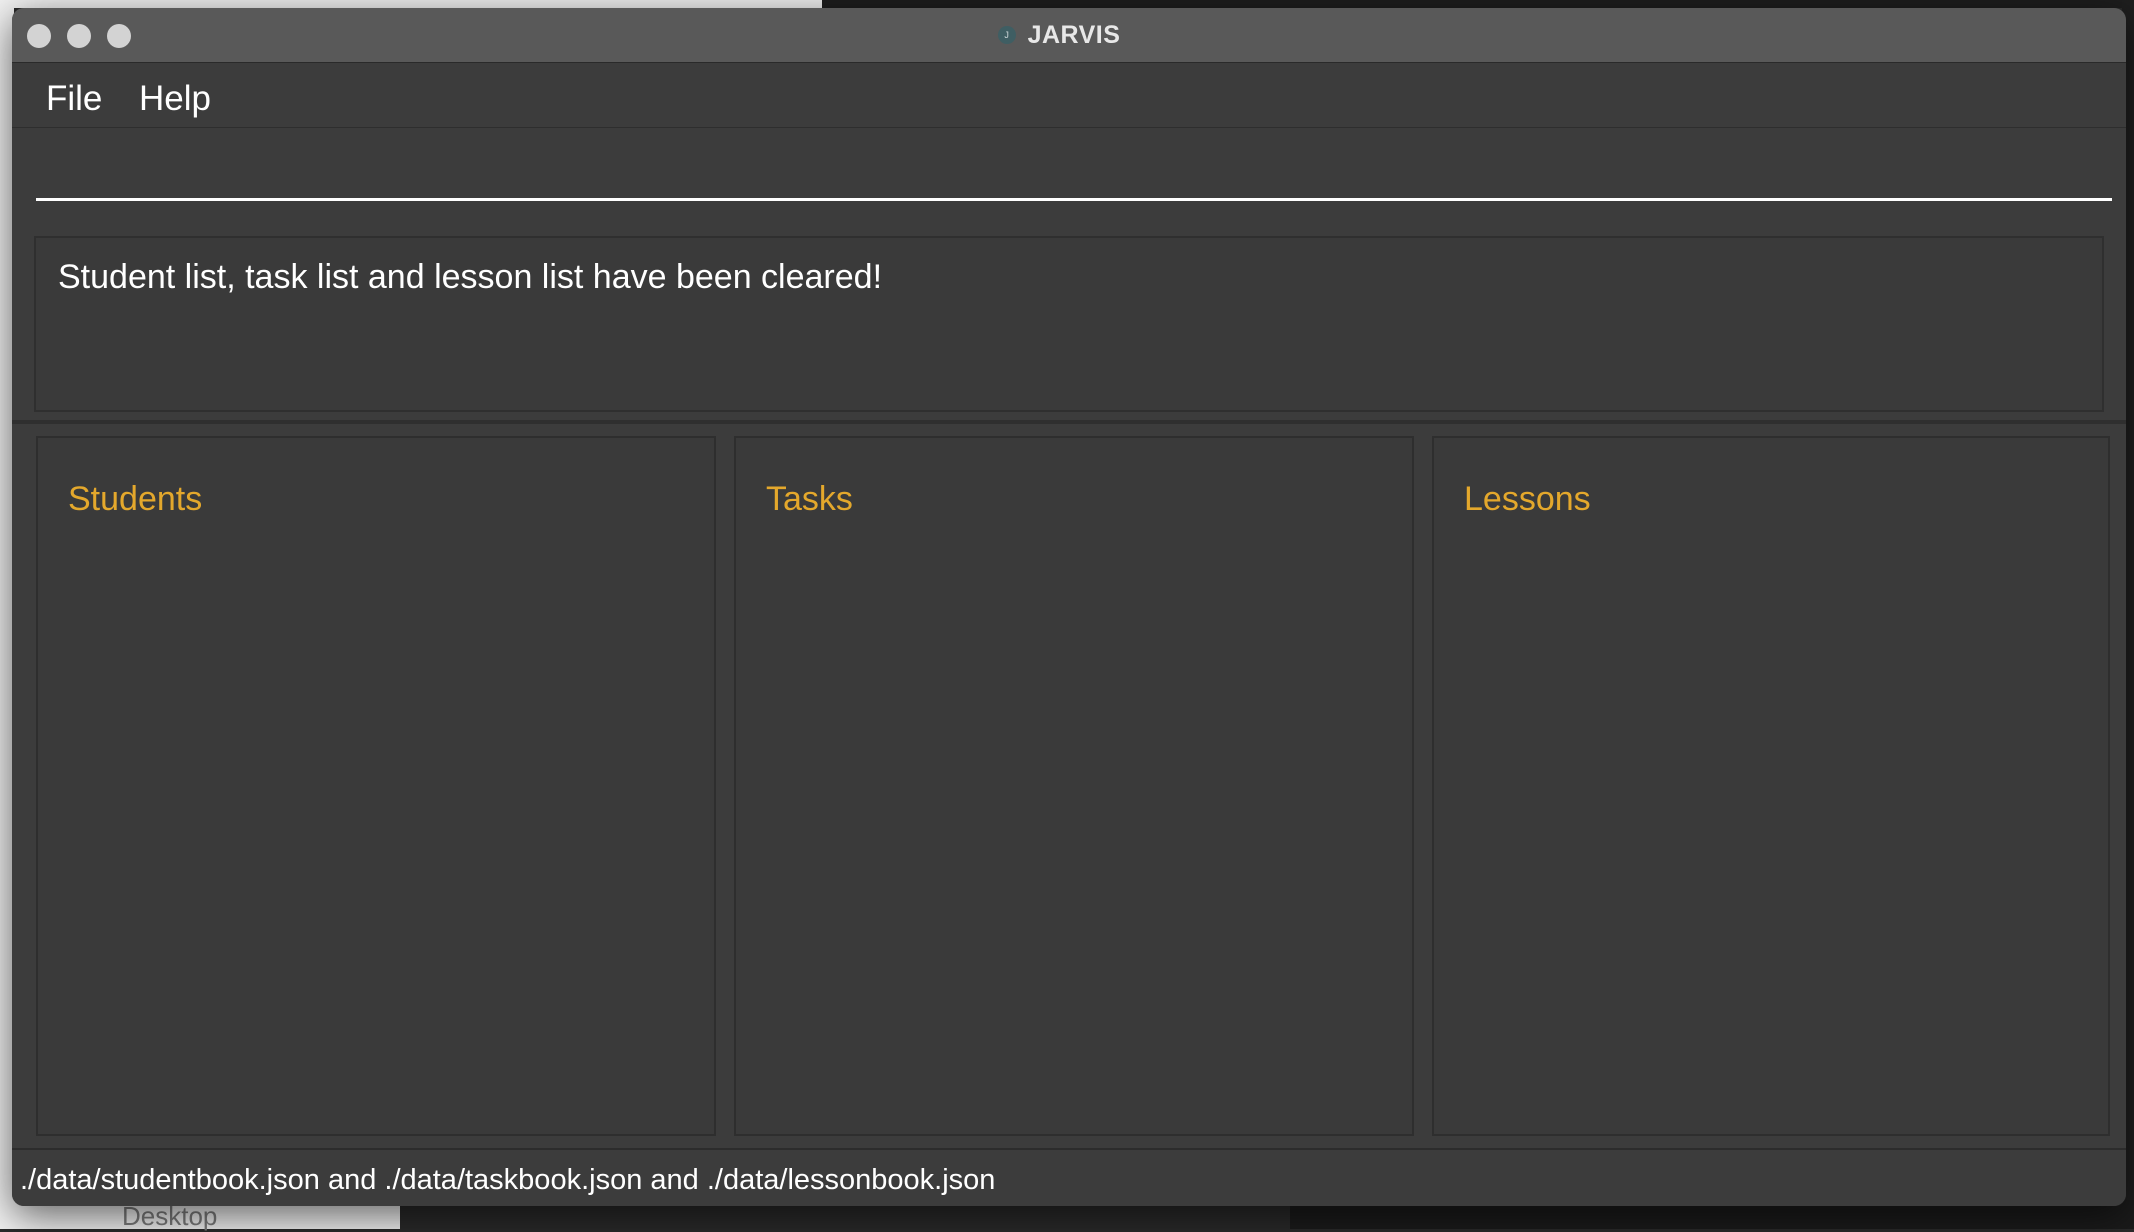 This screenshot has height=1232, width=2134. Describe the element at coordinates (1069, 95) in the screenshot. I see `menu-bar: File Help` at that location.